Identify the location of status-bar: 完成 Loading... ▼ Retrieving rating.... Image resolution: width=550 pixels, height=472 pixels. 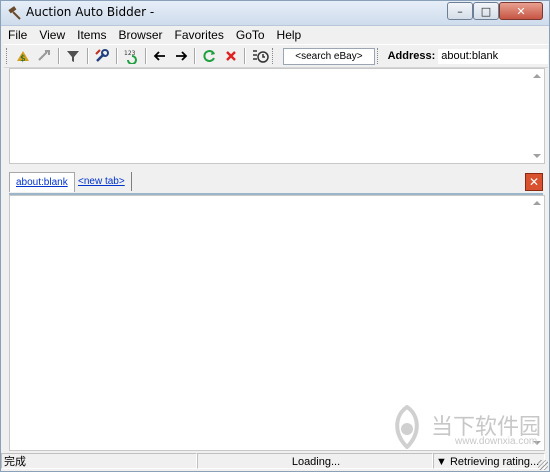
(275, 461).